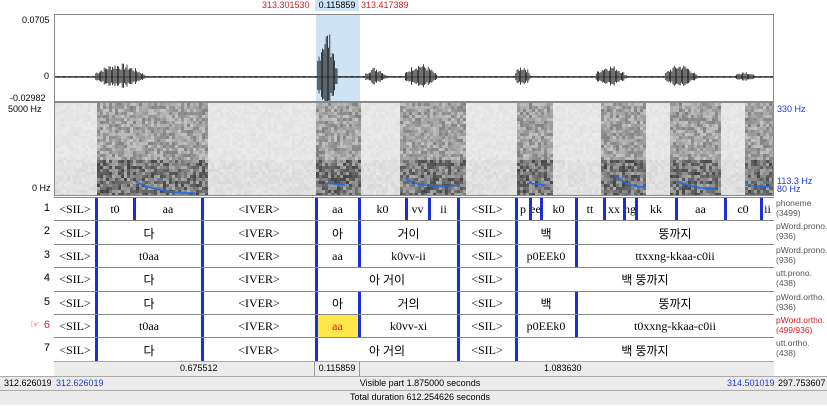 The width and height of the screenshot is (827, 406). What do you see at coordinates (743, 209) in the screenshot?
I see `tier-interval: c0` at bounding box center [743, 209].